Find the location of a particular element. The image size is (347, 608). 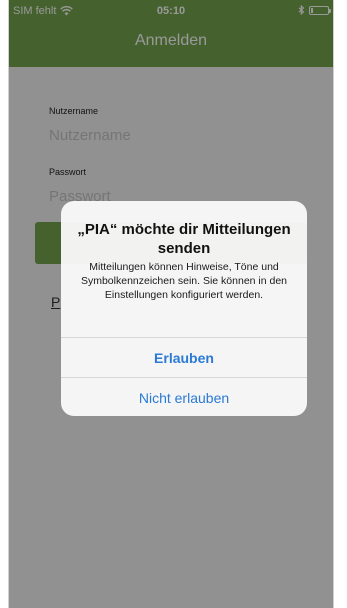

alert-title: „PIA“ möchte dir Mitteilungen senden is located at coordinates (184, 239).